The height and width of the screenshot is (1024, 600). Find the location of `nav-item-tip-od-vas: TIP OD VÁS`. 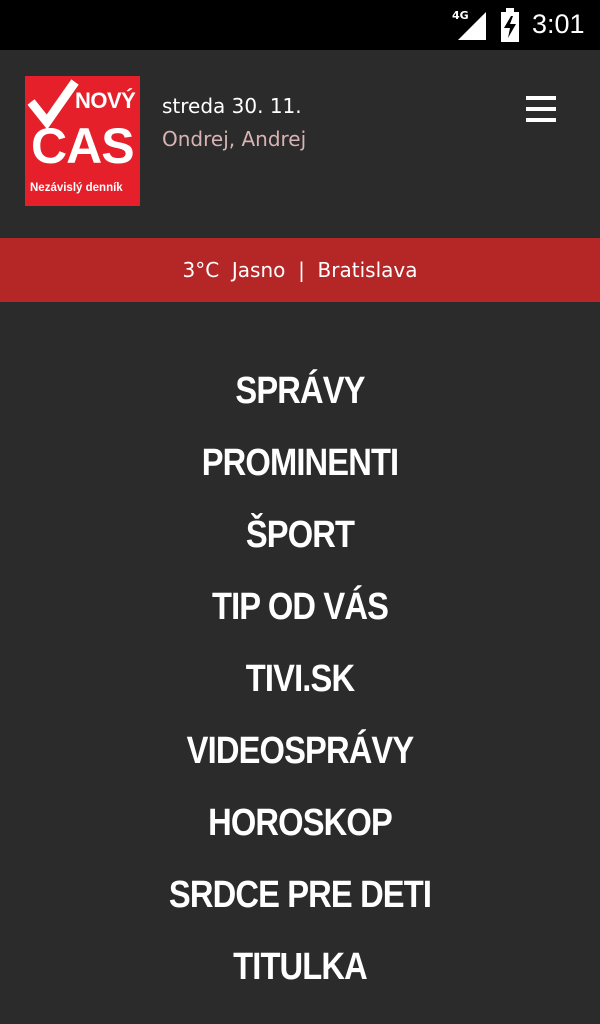

nav-item-tip-od-vas: TIP OD VÁS is located at coordinates (300, 607).